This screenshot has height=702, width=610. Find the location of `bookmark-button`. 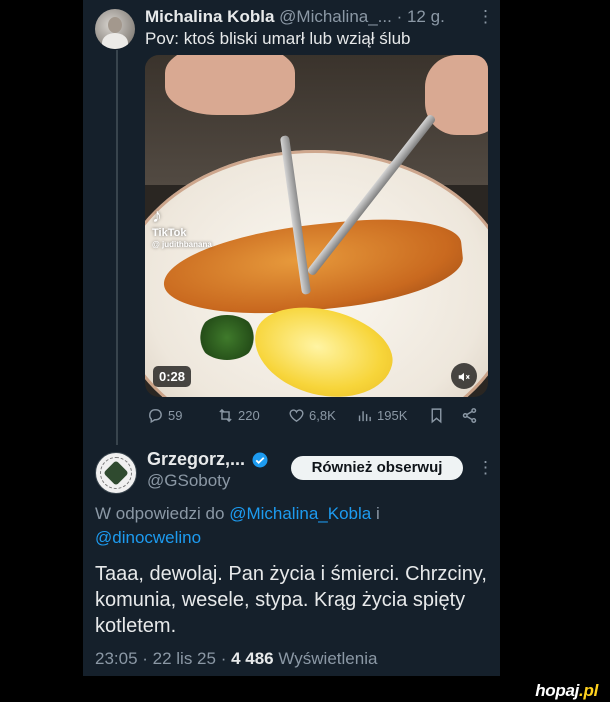

bookmark-button is located at coordinates (436, 415).